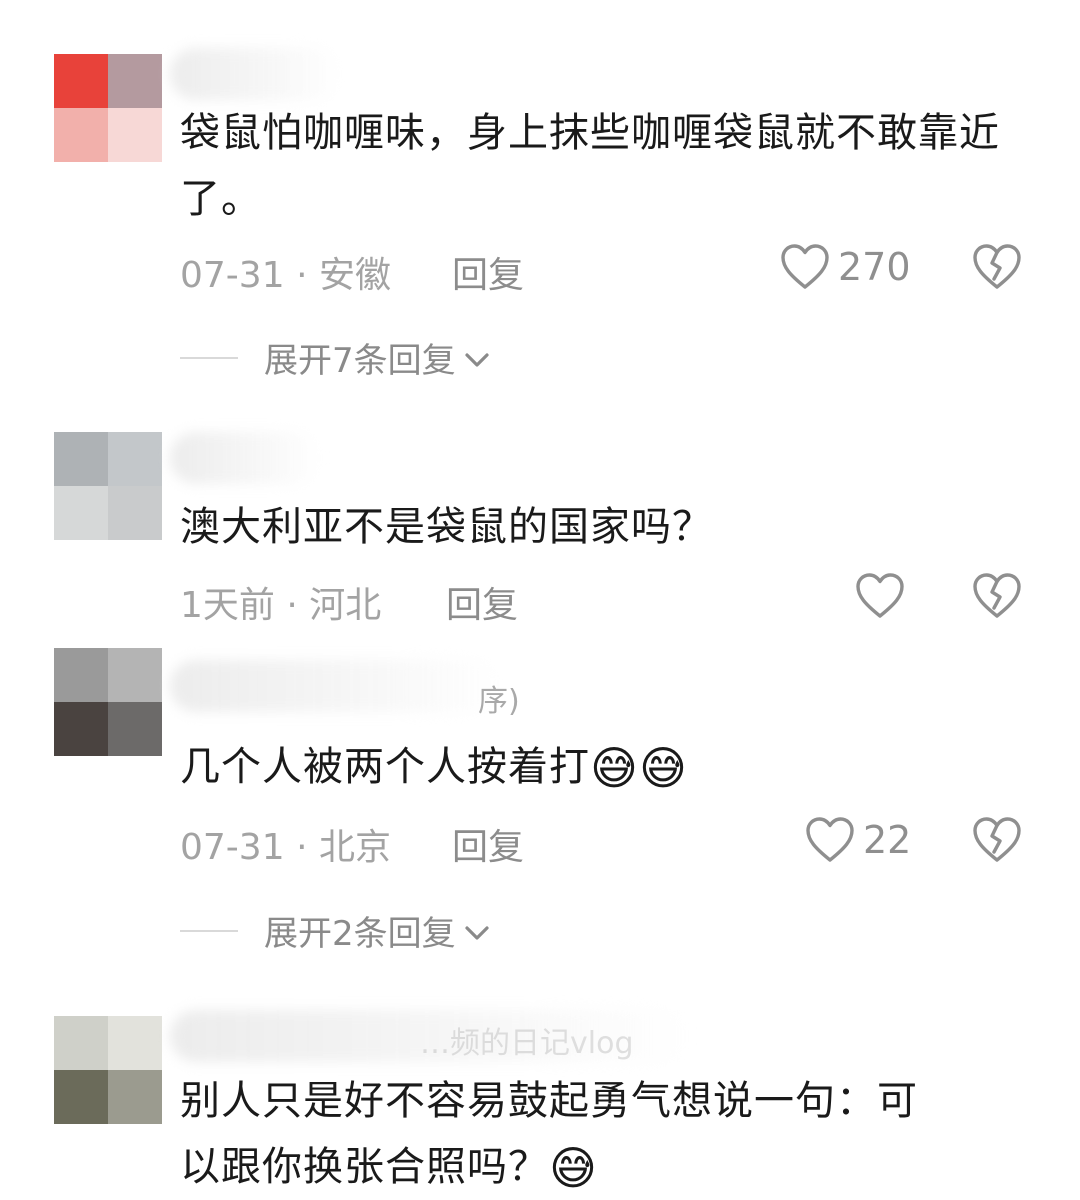 This screenshot has height=1200, width=1080. Describe the element at coordinates (285, 272) in the screenshot. I see `comment-meta: 07-31 · 安徽` at that location.